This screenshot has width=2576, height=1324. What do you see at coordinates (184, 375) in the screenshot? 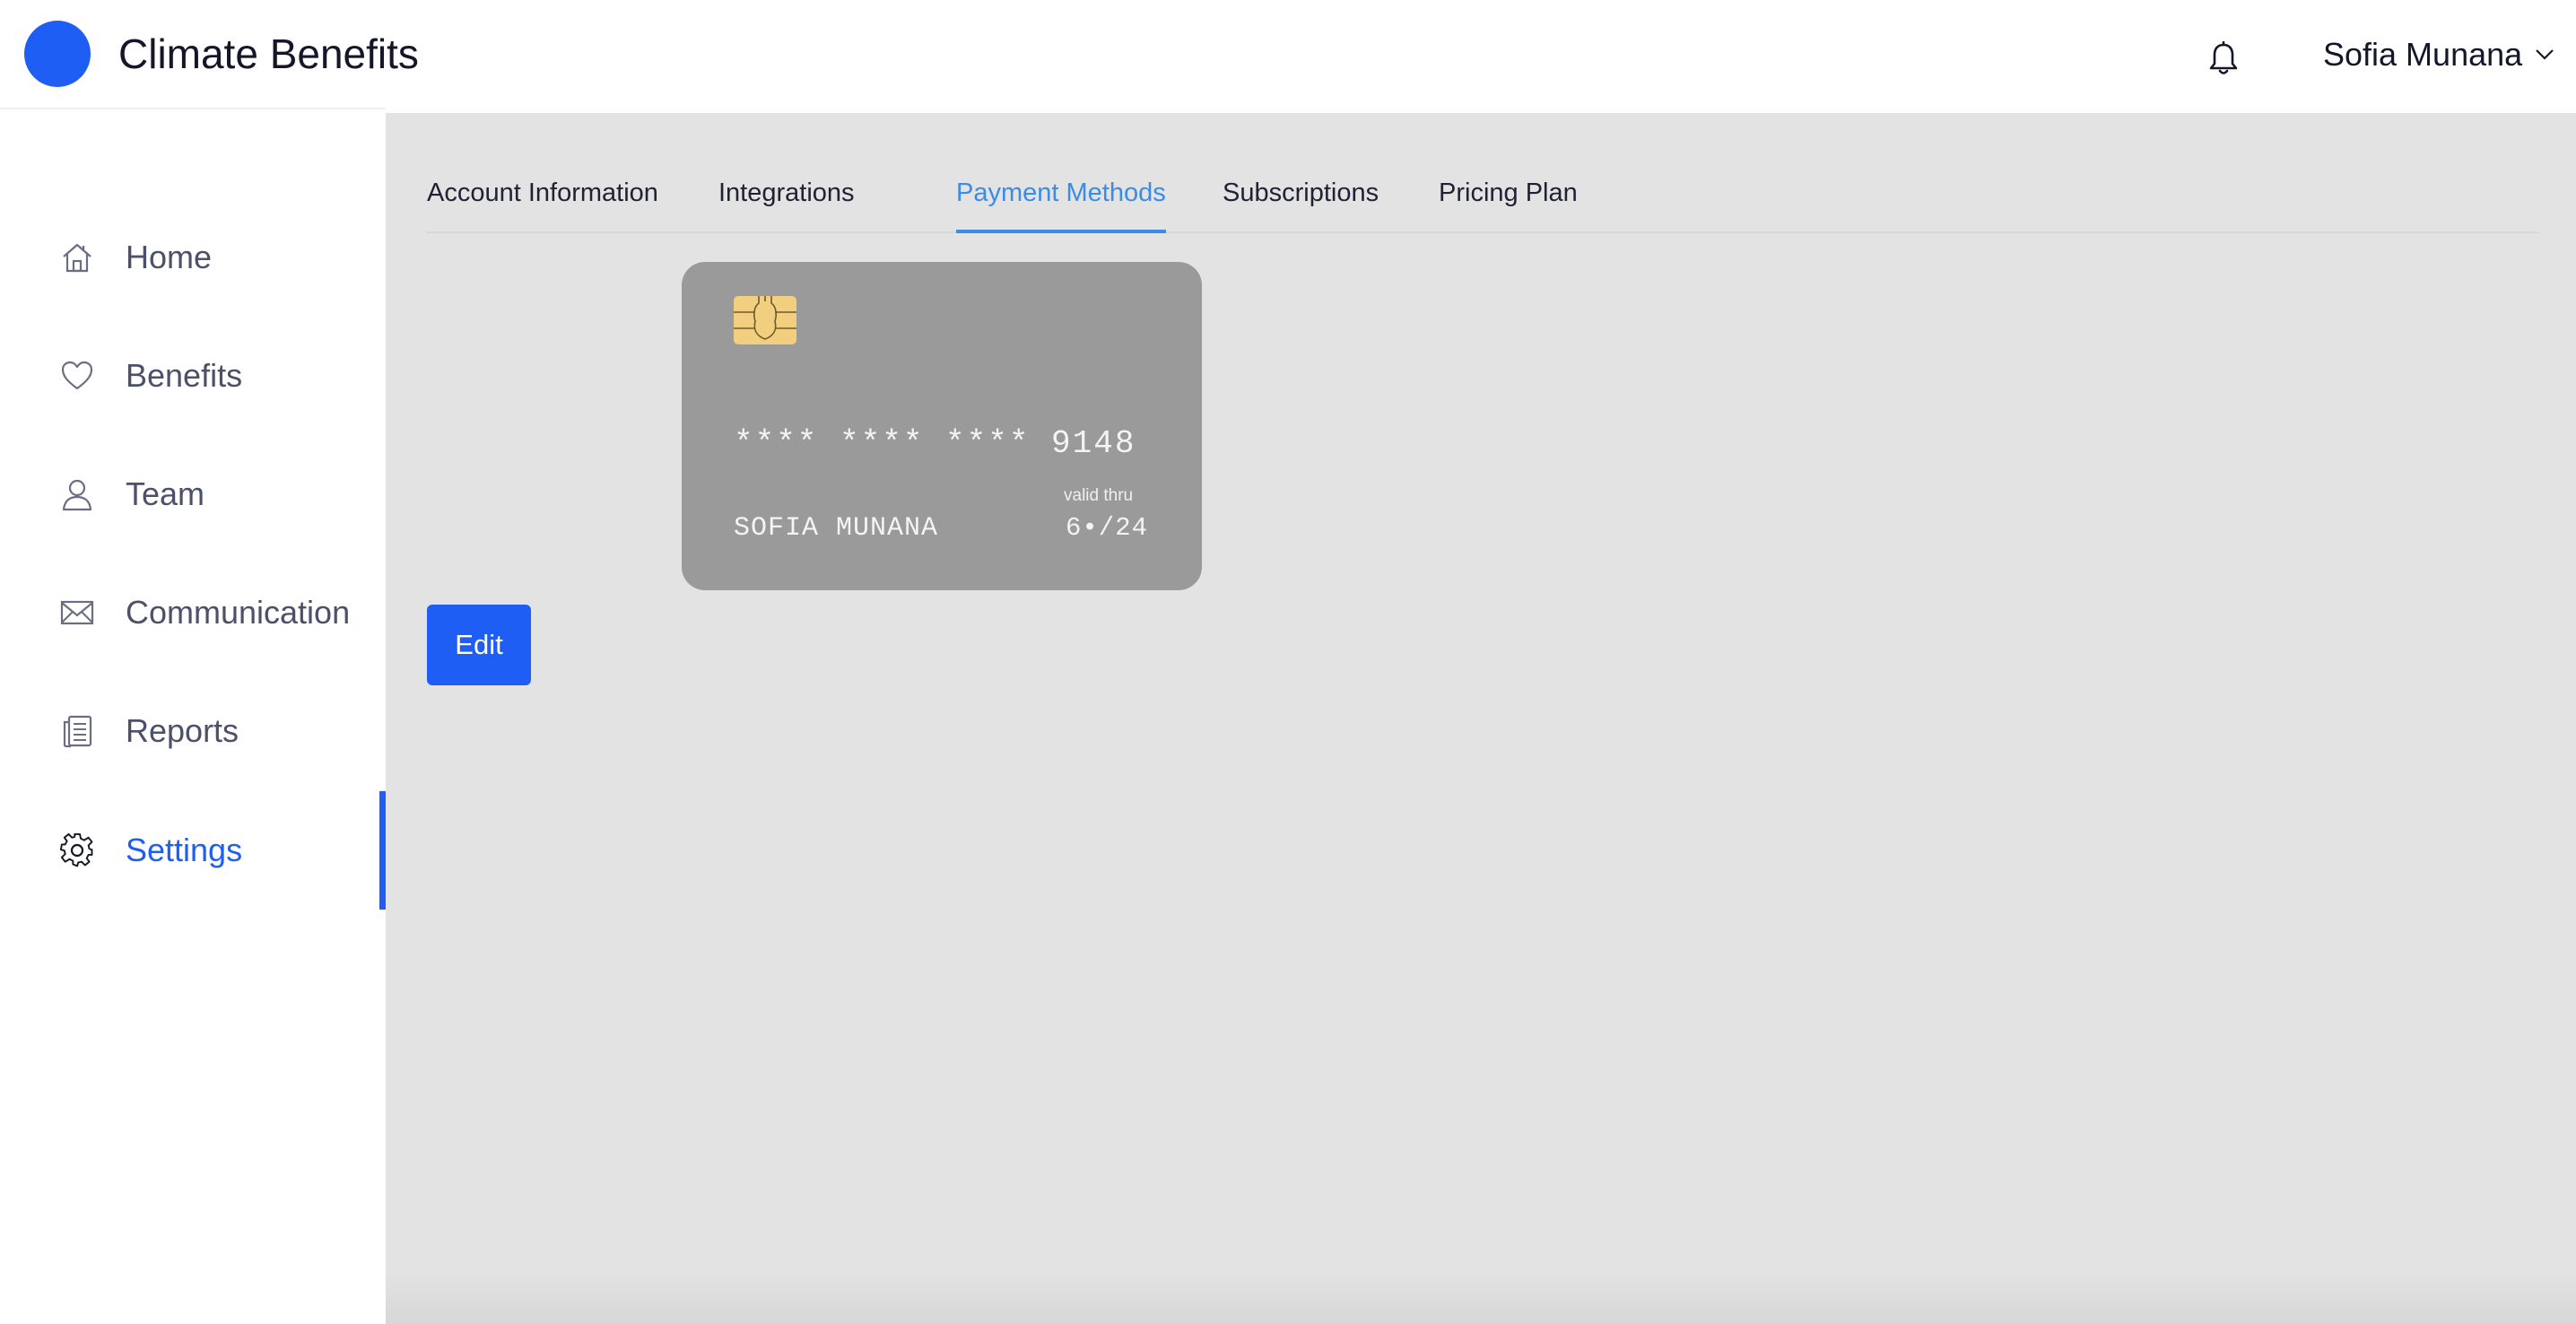
I see `sidebar-item-label: Benefits` at bounding box center [184, 375].